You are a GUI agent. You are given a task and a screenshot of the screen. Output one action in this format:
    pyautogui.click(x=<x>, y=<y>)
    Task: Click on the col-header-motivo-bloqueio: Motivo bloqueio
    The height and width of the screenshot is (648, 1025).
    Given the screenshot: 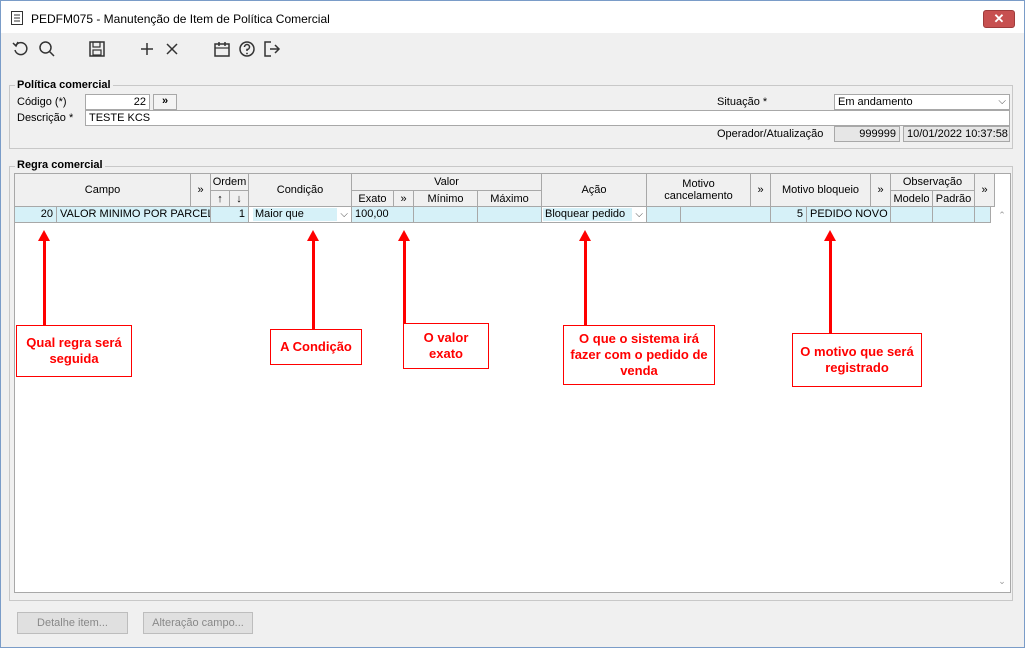 What is the action you would take?
    pyautogui.click(x=821, y=190)
    